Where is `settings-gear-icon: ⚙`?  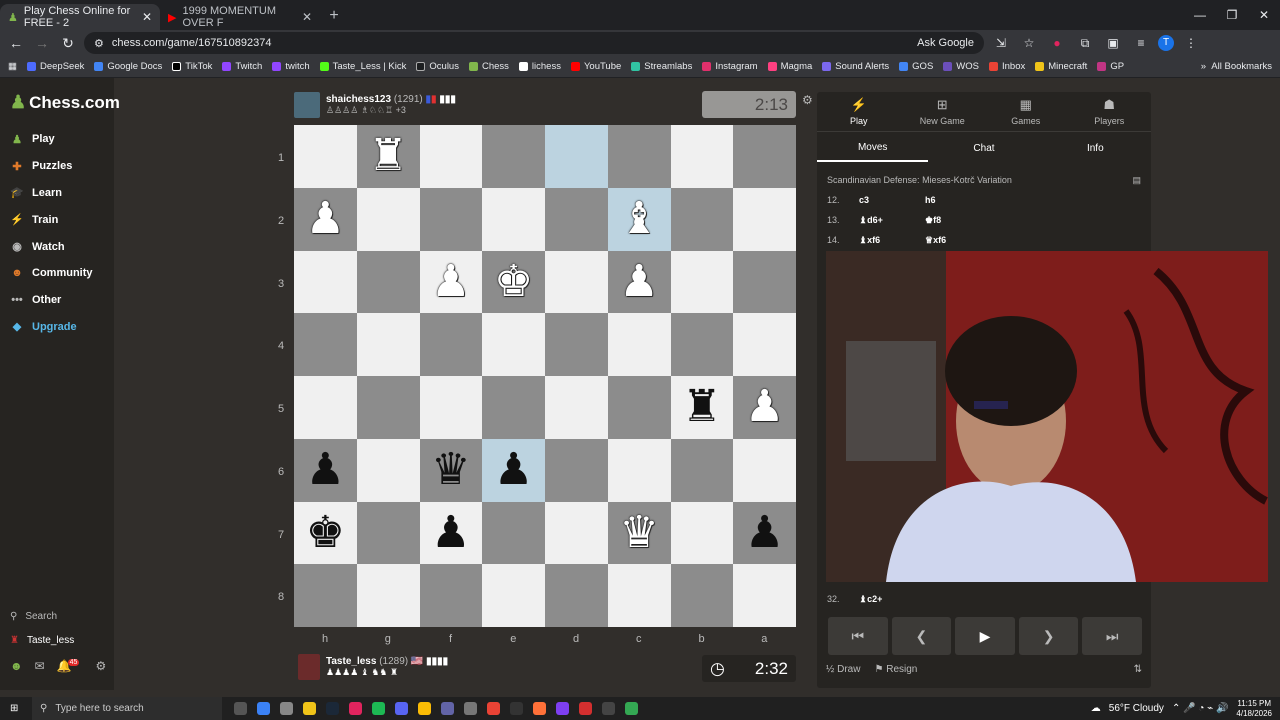 settings-gear-icon: ⚙ is located at coordinates (100, 666).